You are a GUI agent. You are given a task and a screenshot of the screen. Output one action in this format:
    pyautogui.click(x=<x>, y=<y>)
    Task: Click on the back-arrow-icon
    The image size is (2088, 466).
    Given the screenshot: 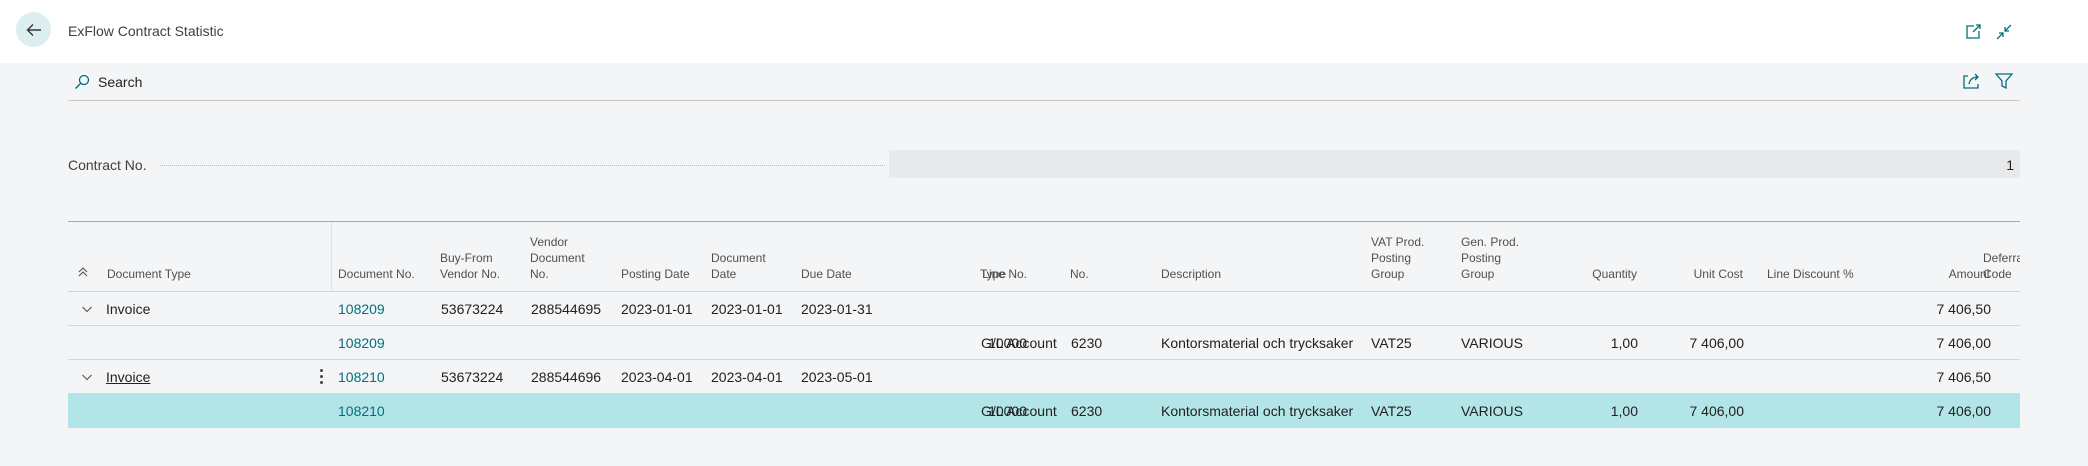 What is the action you would take?
    pyautogui.click(x=33, y=29)
    